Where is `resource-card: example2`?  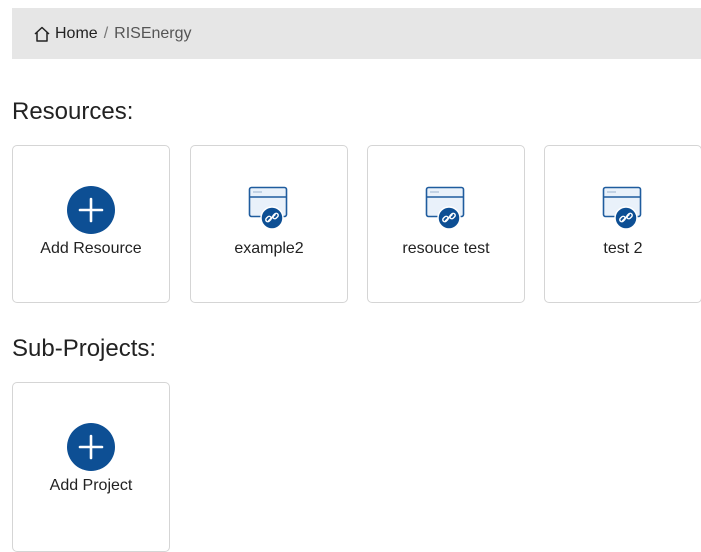 resource-card: example2 is located at coordinates (269, 224).